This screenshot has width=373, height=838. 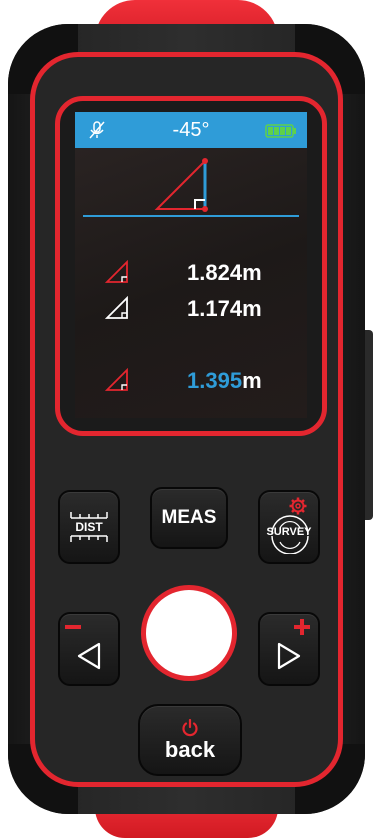 I want to click on survey-label: SURVEY, so click(x=289, y=532).